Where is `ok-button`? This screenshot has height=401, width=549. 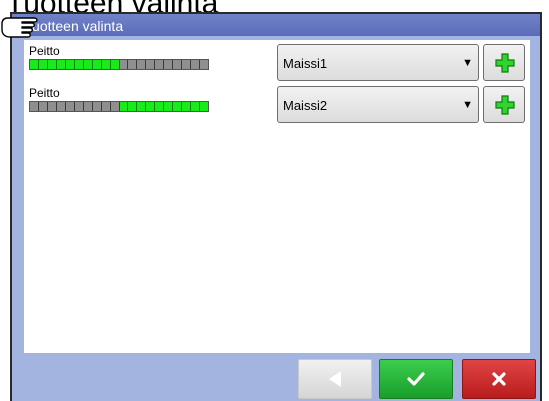
ok-button is located at coordinates (416, 379).